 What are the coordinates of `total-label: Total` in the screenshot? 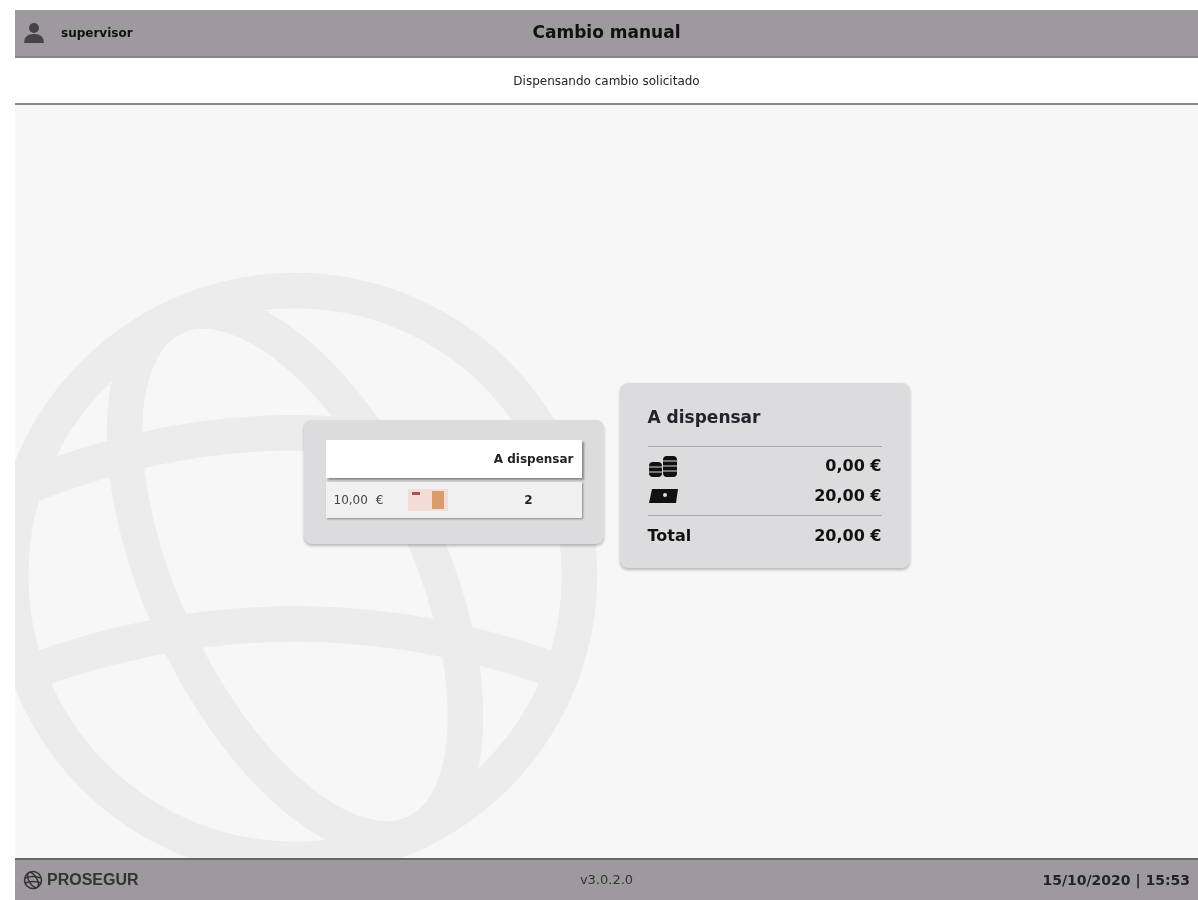 It's located at (669, 536).